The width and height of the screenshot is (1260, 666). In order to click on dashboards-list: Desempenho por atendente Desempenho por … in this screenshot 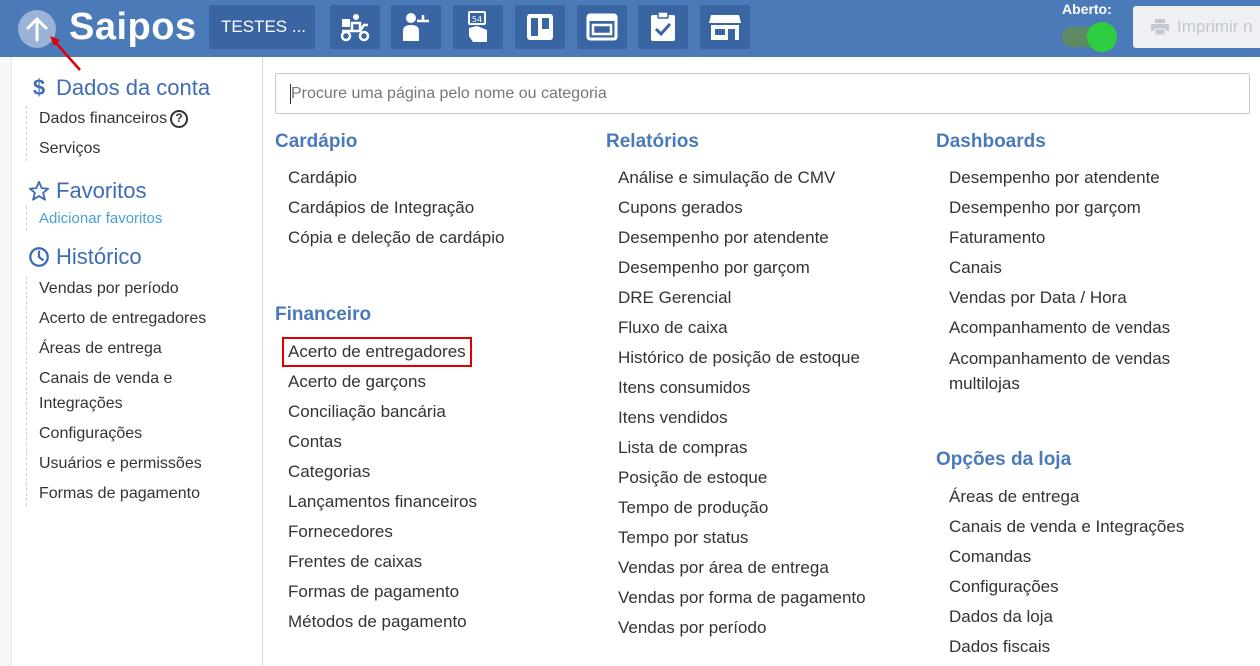, I will do `click(1089, 280)`.